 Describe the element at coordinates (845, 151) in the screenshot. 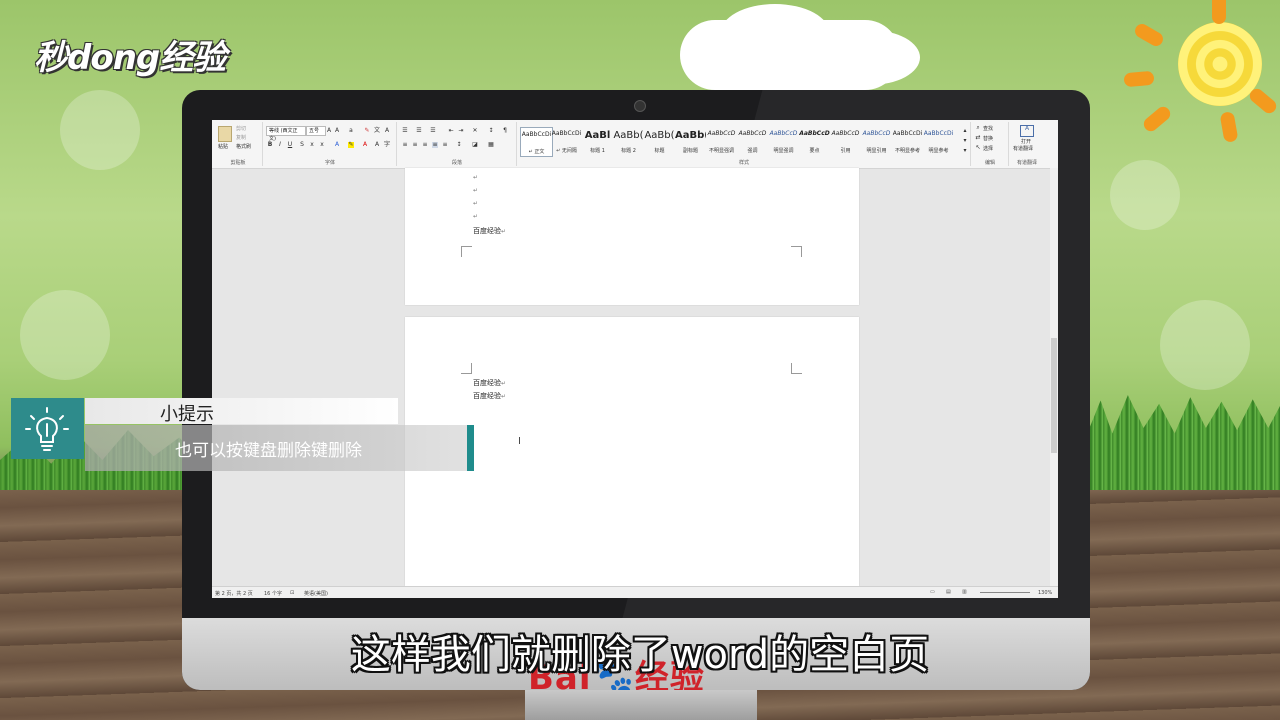

I see `style-name: 引用` at that location.